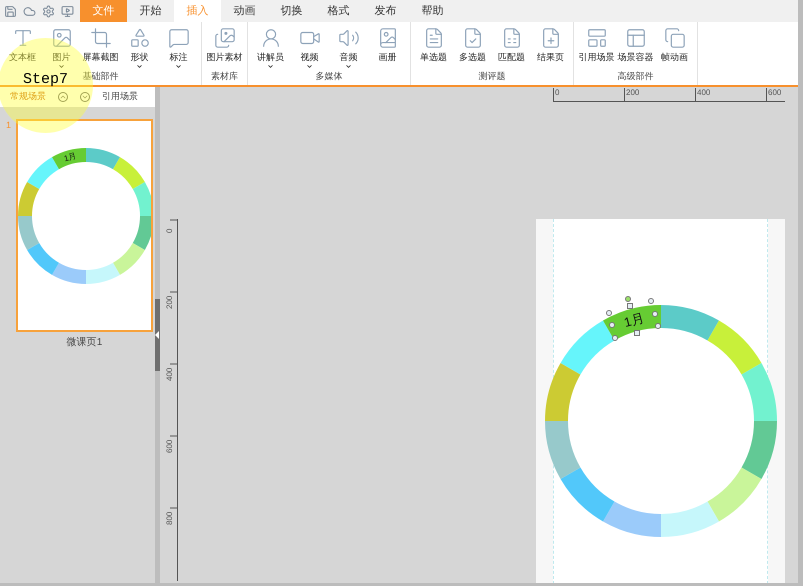 The width and height of the screenshot is (803, 586). Describe the element at coordinates (139, 38) in the screenshot. I see `shapes-icon` at that location.